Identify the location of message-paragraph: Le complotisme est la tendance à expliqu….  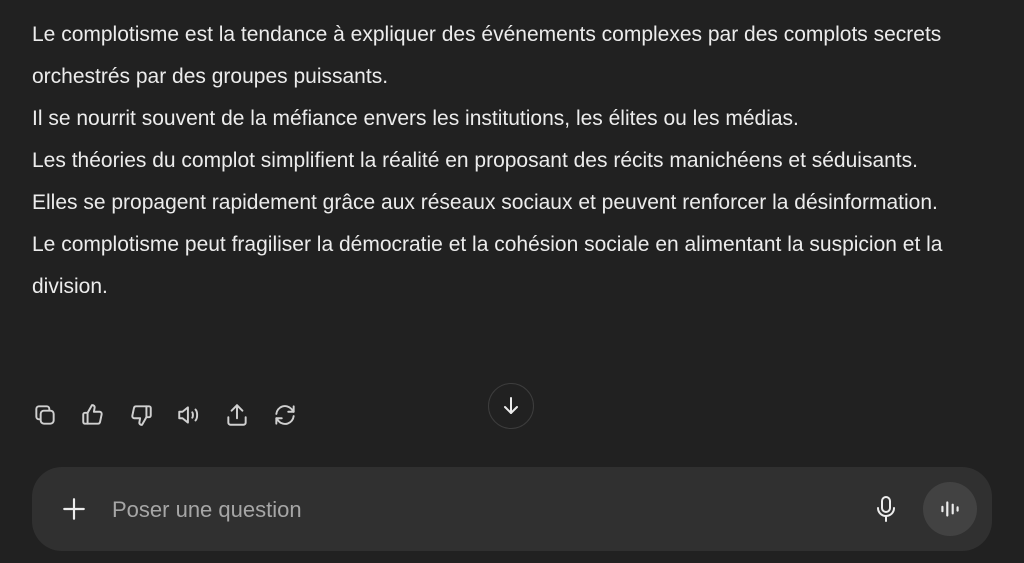
(487, 55).